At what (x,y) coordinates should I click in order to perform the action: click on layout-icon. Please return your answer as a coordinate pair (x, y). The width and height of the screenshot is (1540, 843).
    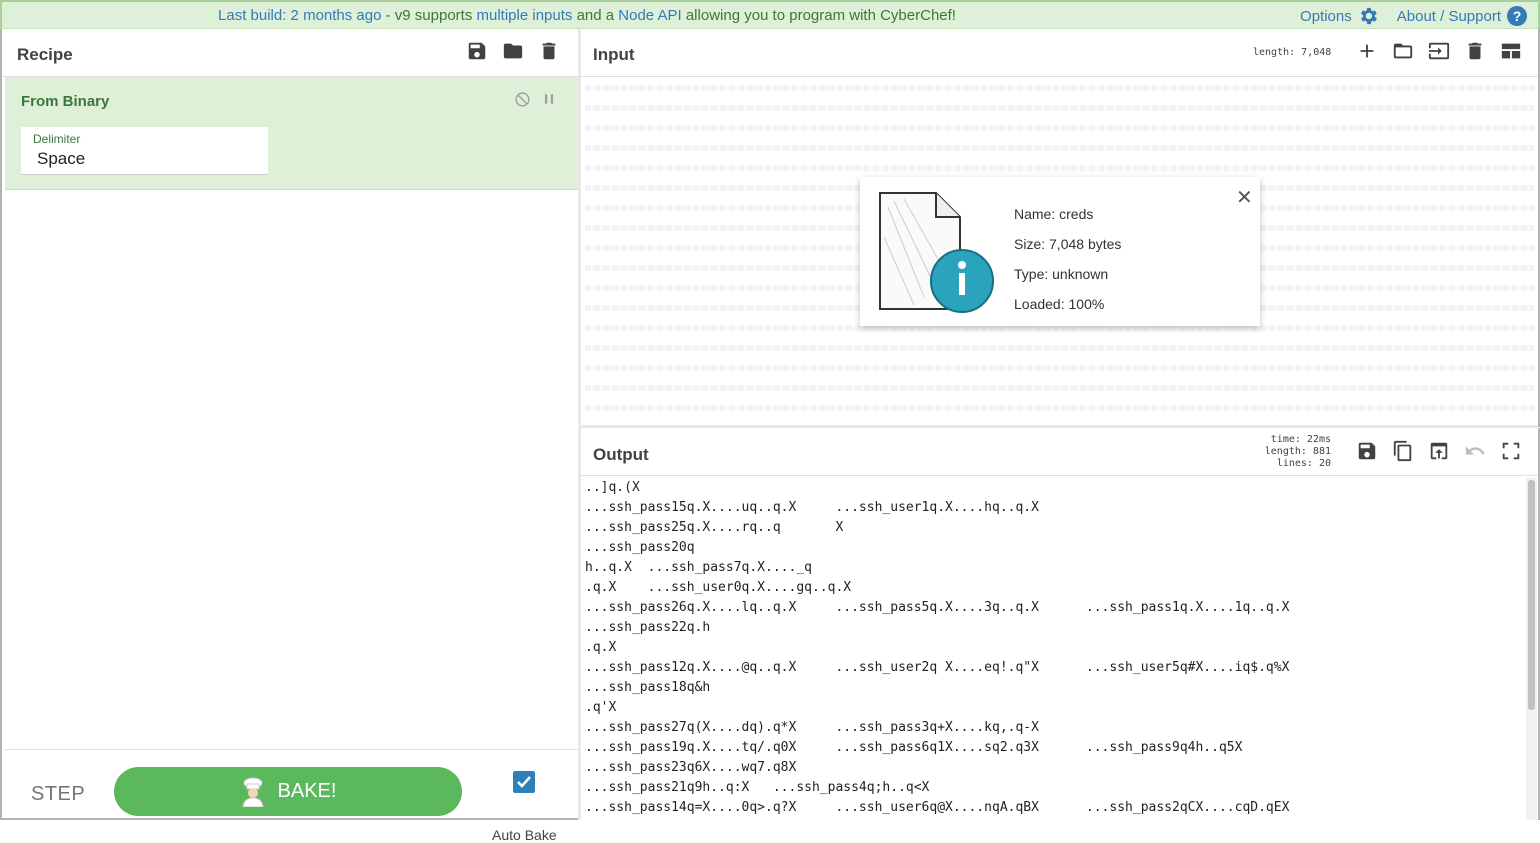
    Looking at the image, I should click on (1511, 51).